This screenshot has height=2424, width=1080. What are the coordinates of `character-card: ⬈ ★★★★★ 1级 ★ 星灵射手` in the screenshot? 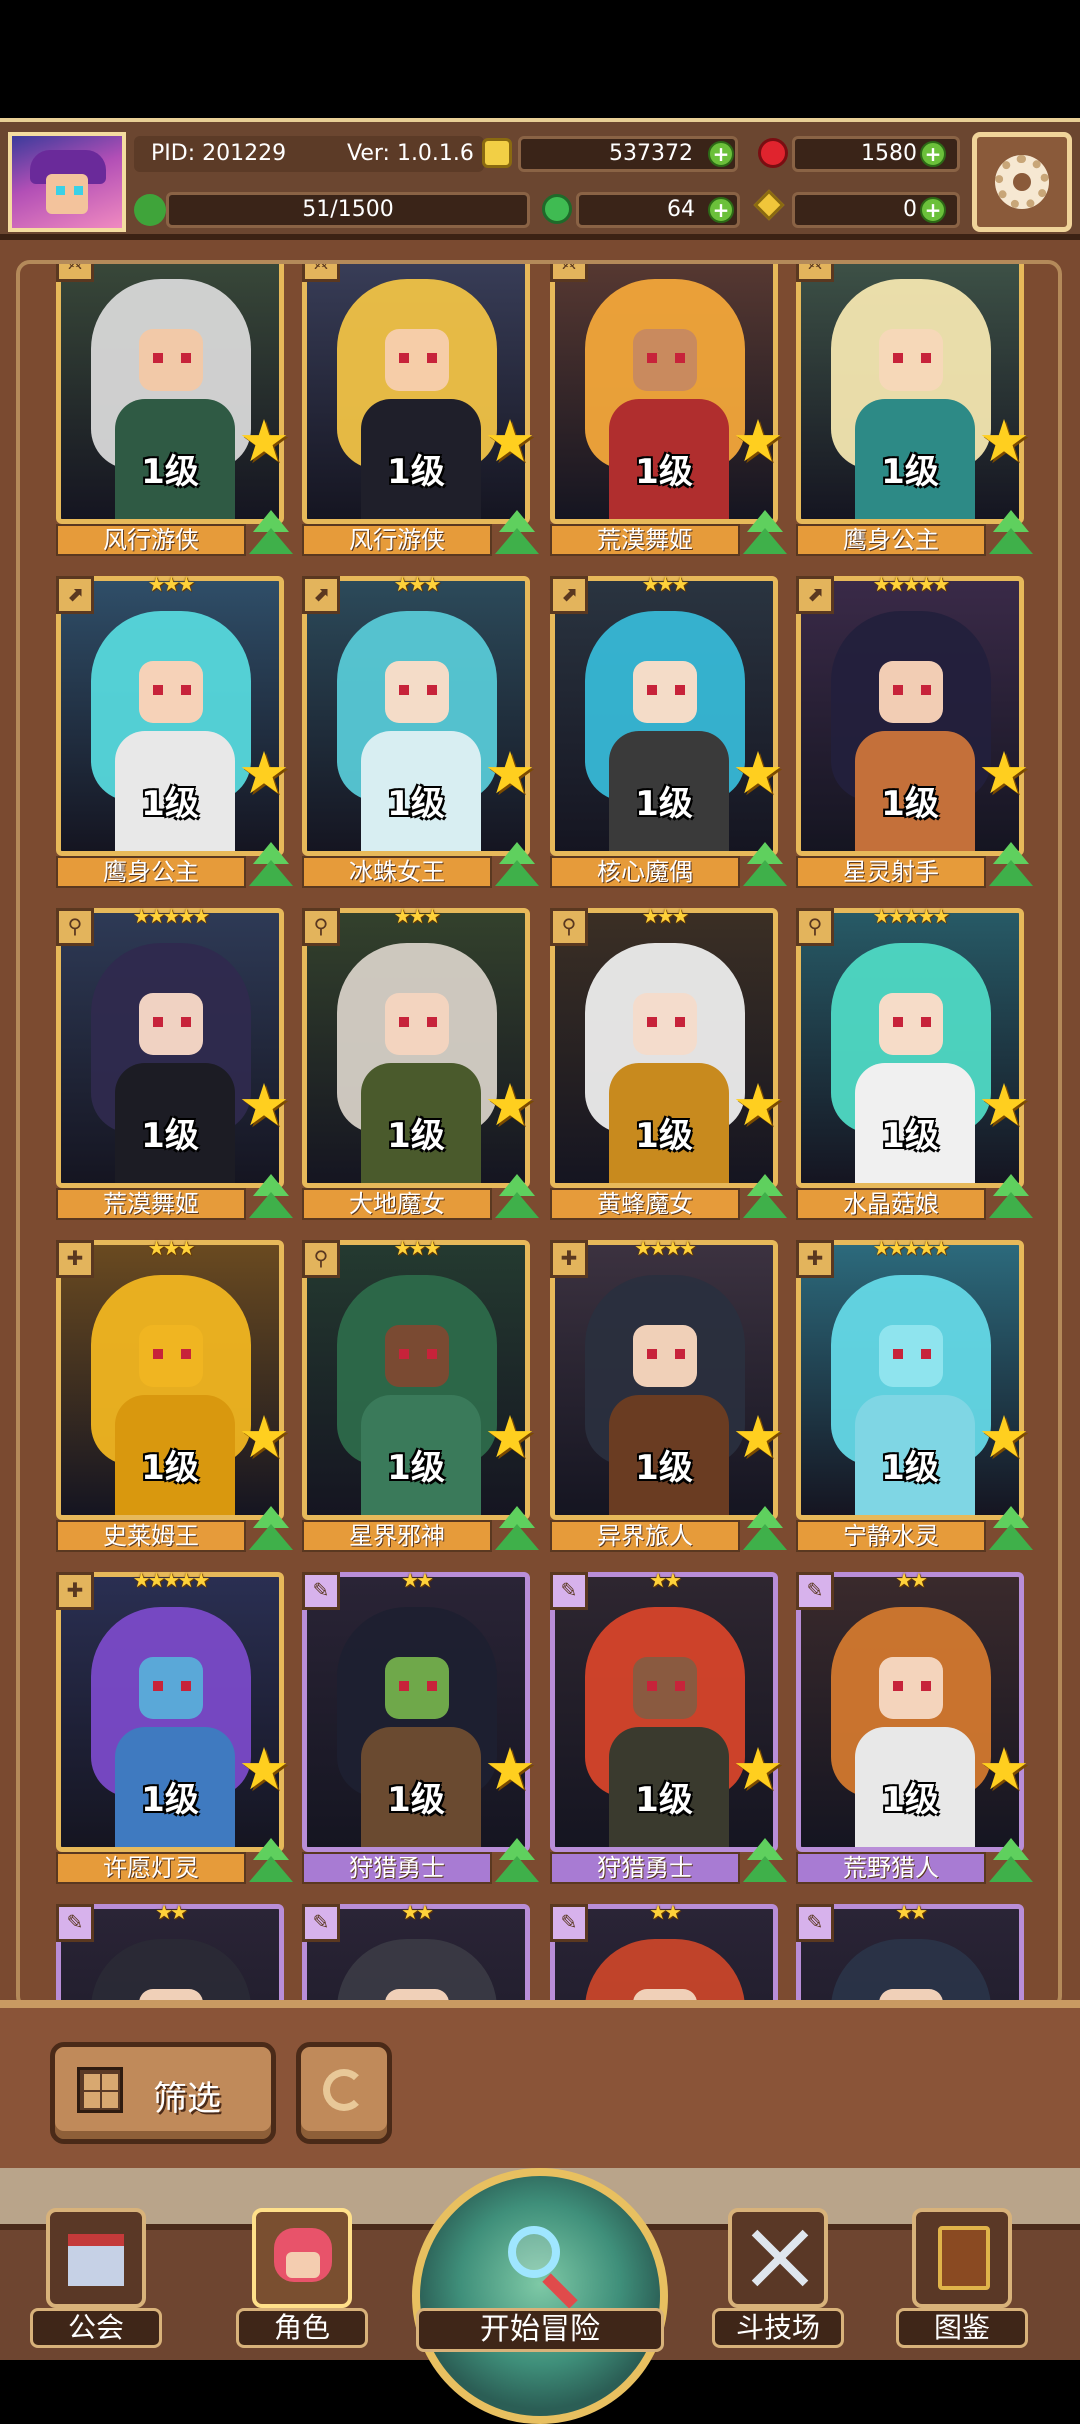 It's located at (914, 730).